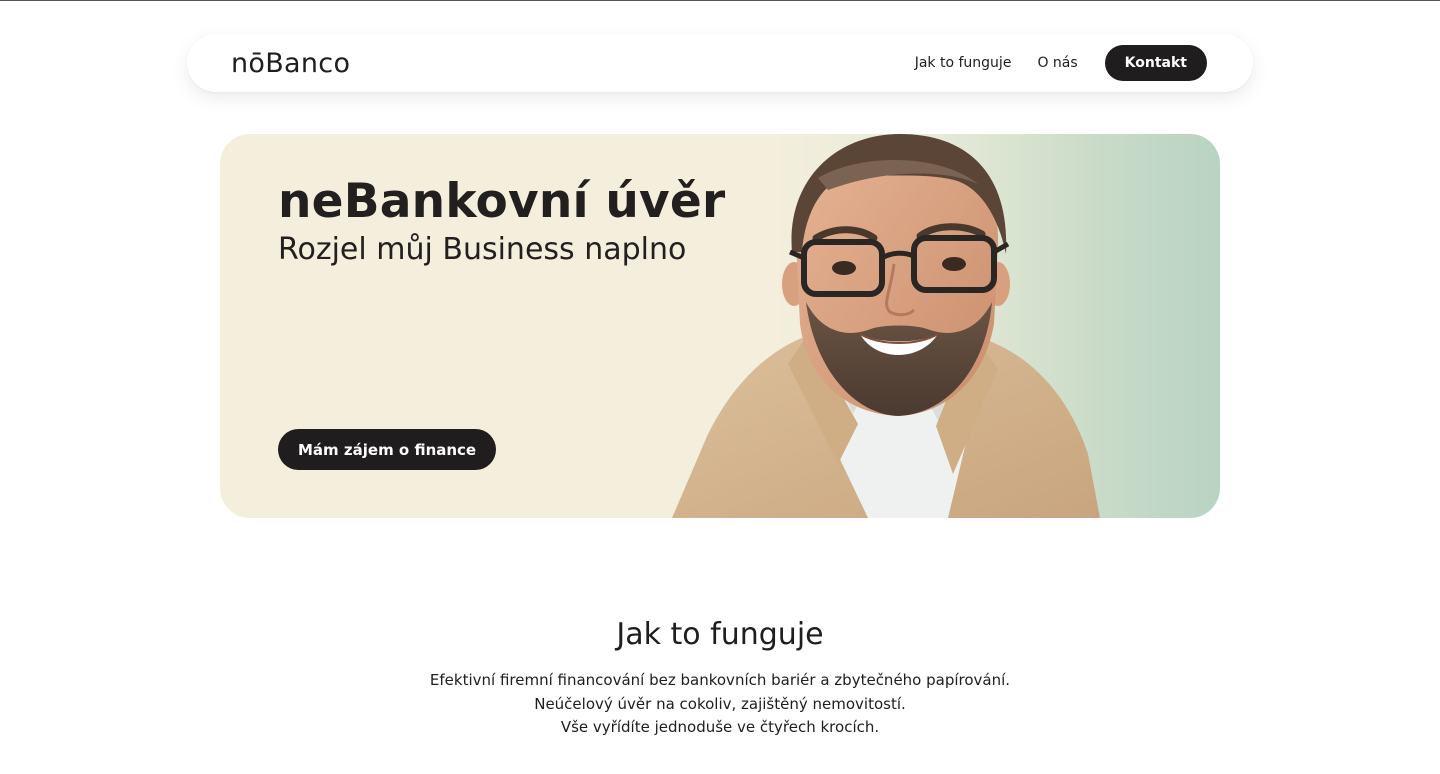 This screenshot has width=1440, height=774. What do you see at coordinates (886, 326) in the screenshot?
I see `hero-portrait-image` at bounding box center [886, 326].